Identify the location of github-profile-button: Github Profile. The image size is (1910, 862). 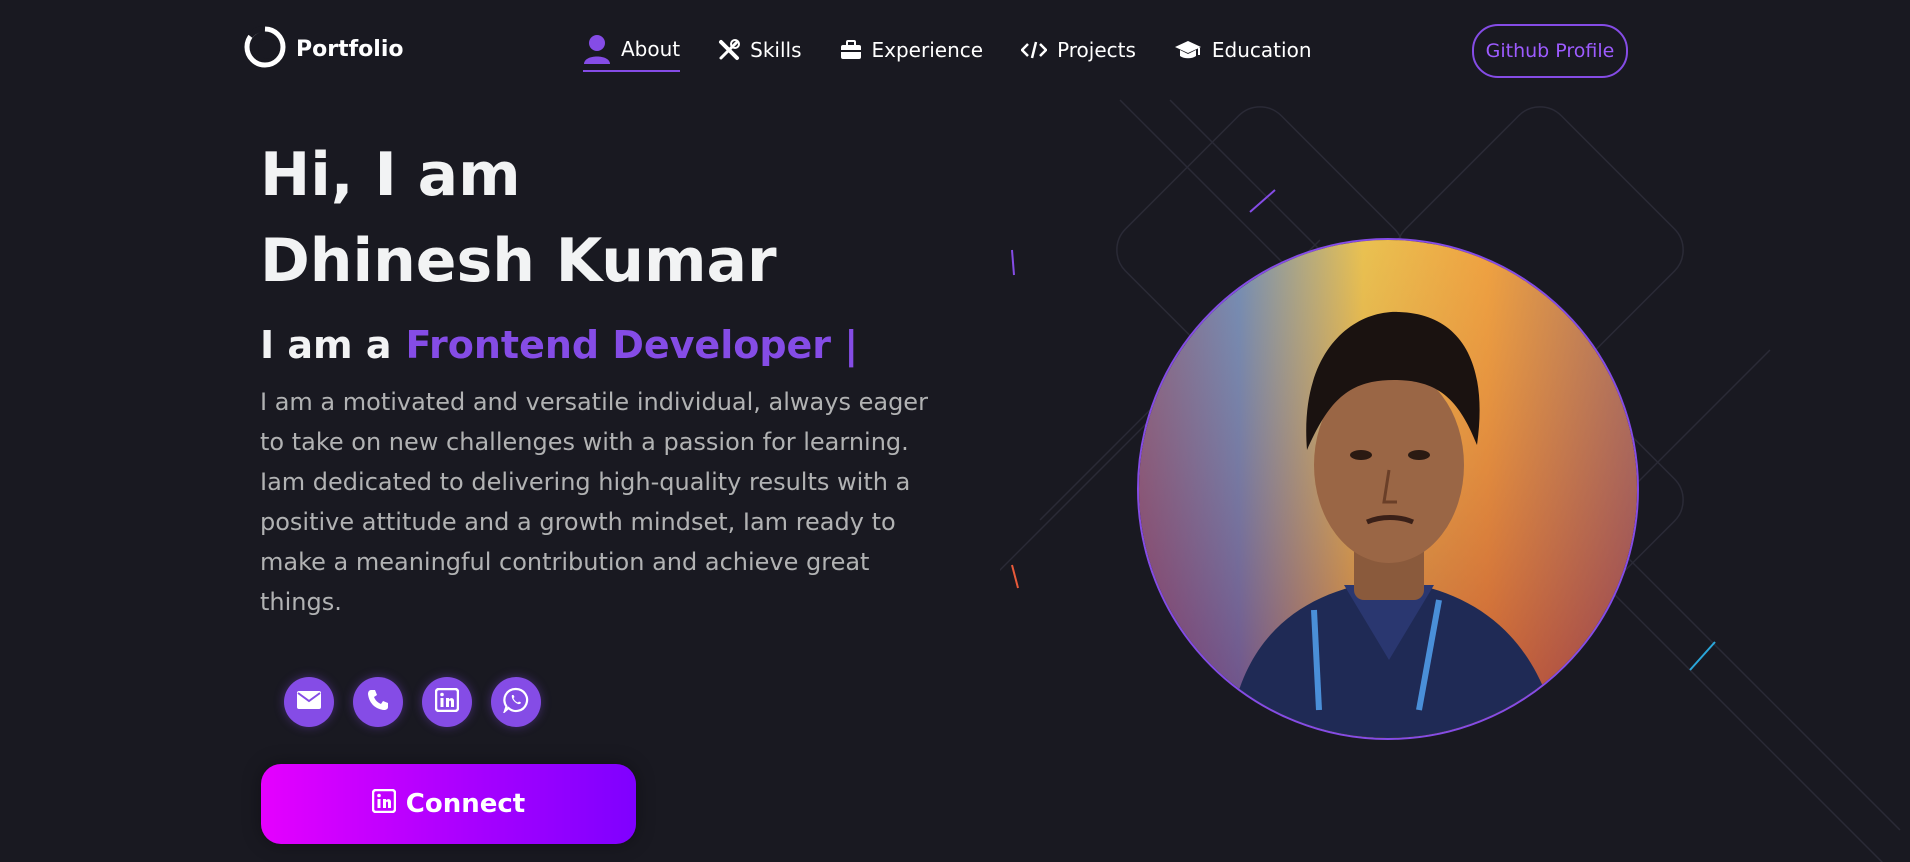
(1550, 51).